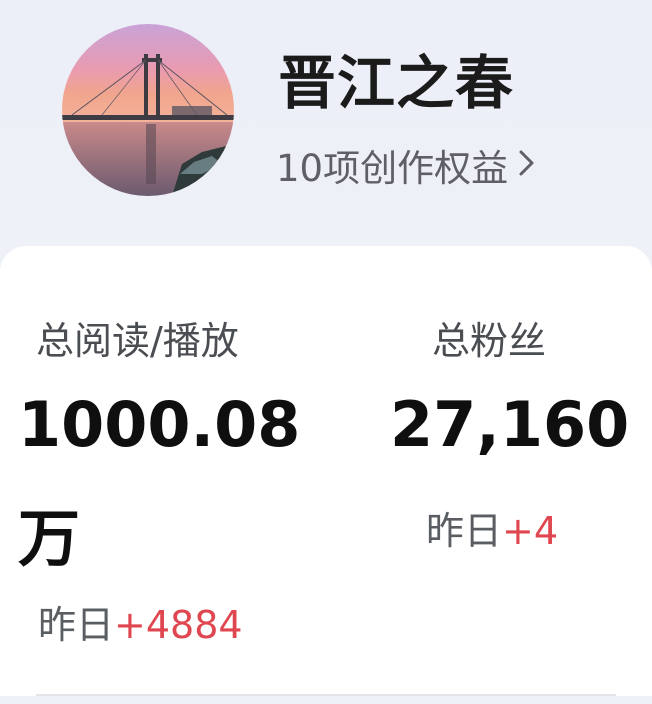 The width and height of the screenshot is (652, 704). I want to click on reads-yesterday-delta: +4884, so click(178, 625).